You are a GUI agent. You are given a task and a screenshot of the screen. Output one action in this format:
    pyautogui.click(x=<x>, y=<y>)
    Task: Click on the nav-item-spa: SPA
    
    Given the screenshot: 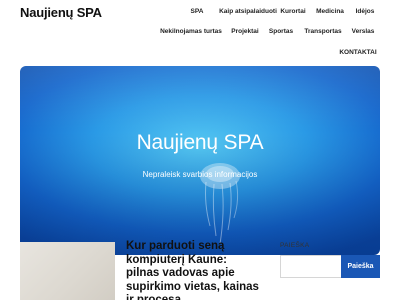 What is the action you would take?
    pyautogui.click(x=197, y=11)
    